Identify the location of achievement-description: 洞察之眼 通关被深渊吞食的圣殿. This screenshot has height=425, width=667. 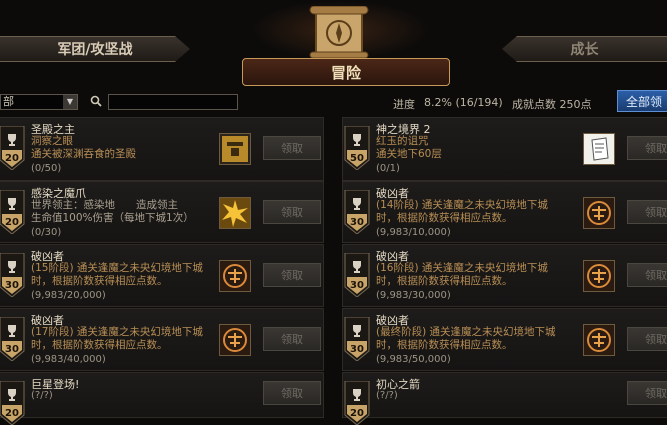
(83, 147).